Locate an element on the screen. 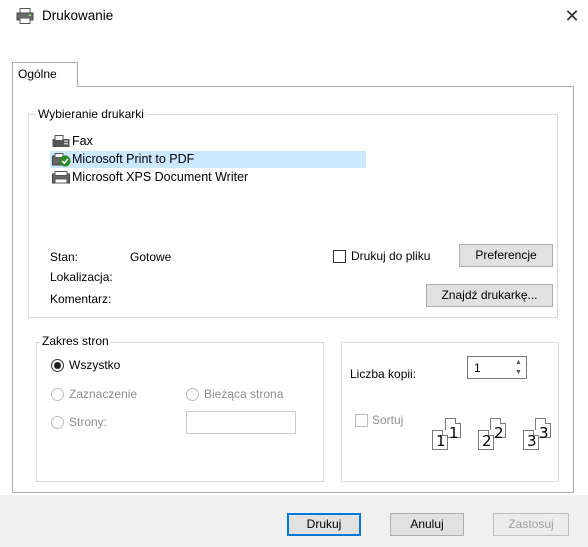 This screenshot has width=588, height=547. printer-item-xps-label: Microsoft XPS Document Writer is located at coordinates (160, 177).